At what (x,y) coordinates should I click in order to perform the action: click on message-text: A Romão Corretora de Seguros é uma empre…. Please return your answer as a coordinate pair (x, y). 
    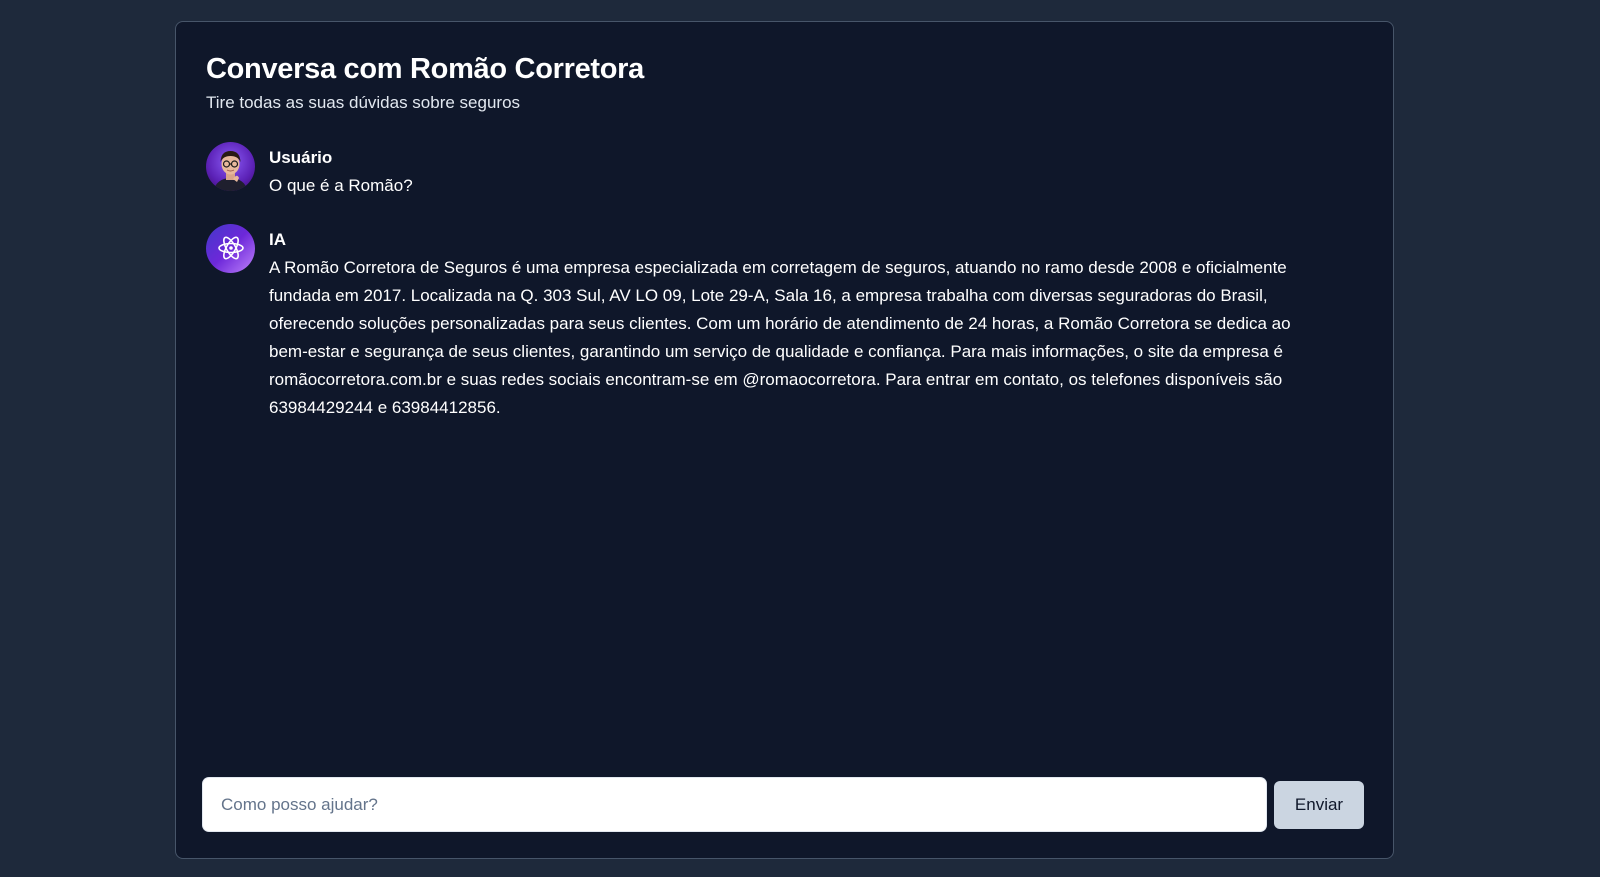
    Looking at the image, I should click on (780, 337).